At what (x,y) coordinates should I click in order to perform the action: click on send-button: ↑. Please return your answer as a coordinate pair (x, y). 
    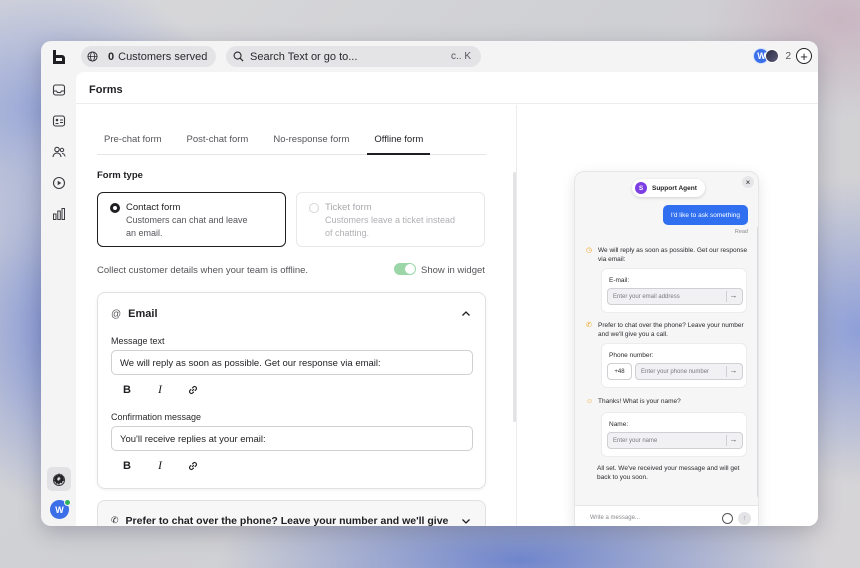
    Looking at the image, I should click on (744, 518).